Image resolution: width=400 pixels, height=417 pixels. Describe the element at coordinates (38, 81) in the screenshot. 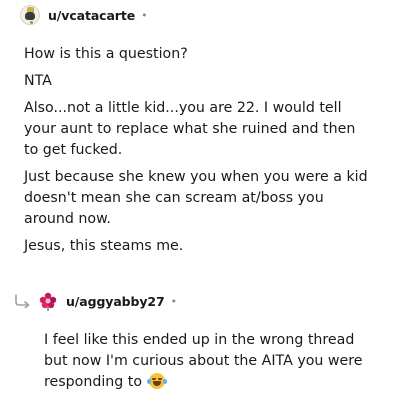

I see `comment-paragraph: NTA` at that location.